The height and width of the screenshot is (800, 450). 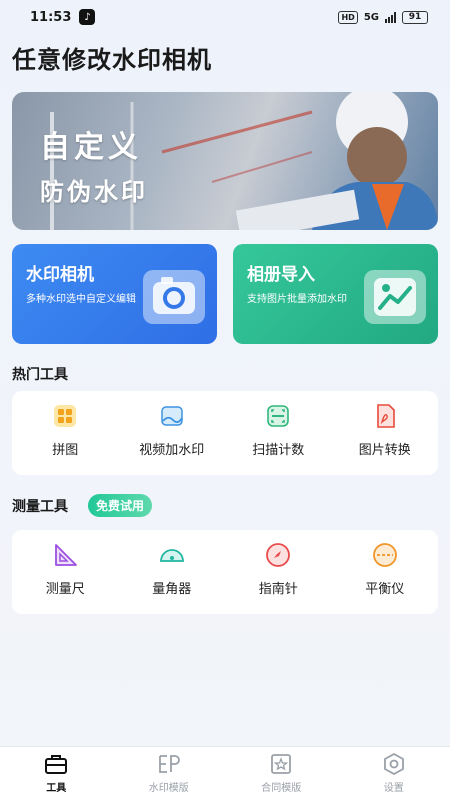 I want to click on pdf-icon, so click(x=385, y=416).